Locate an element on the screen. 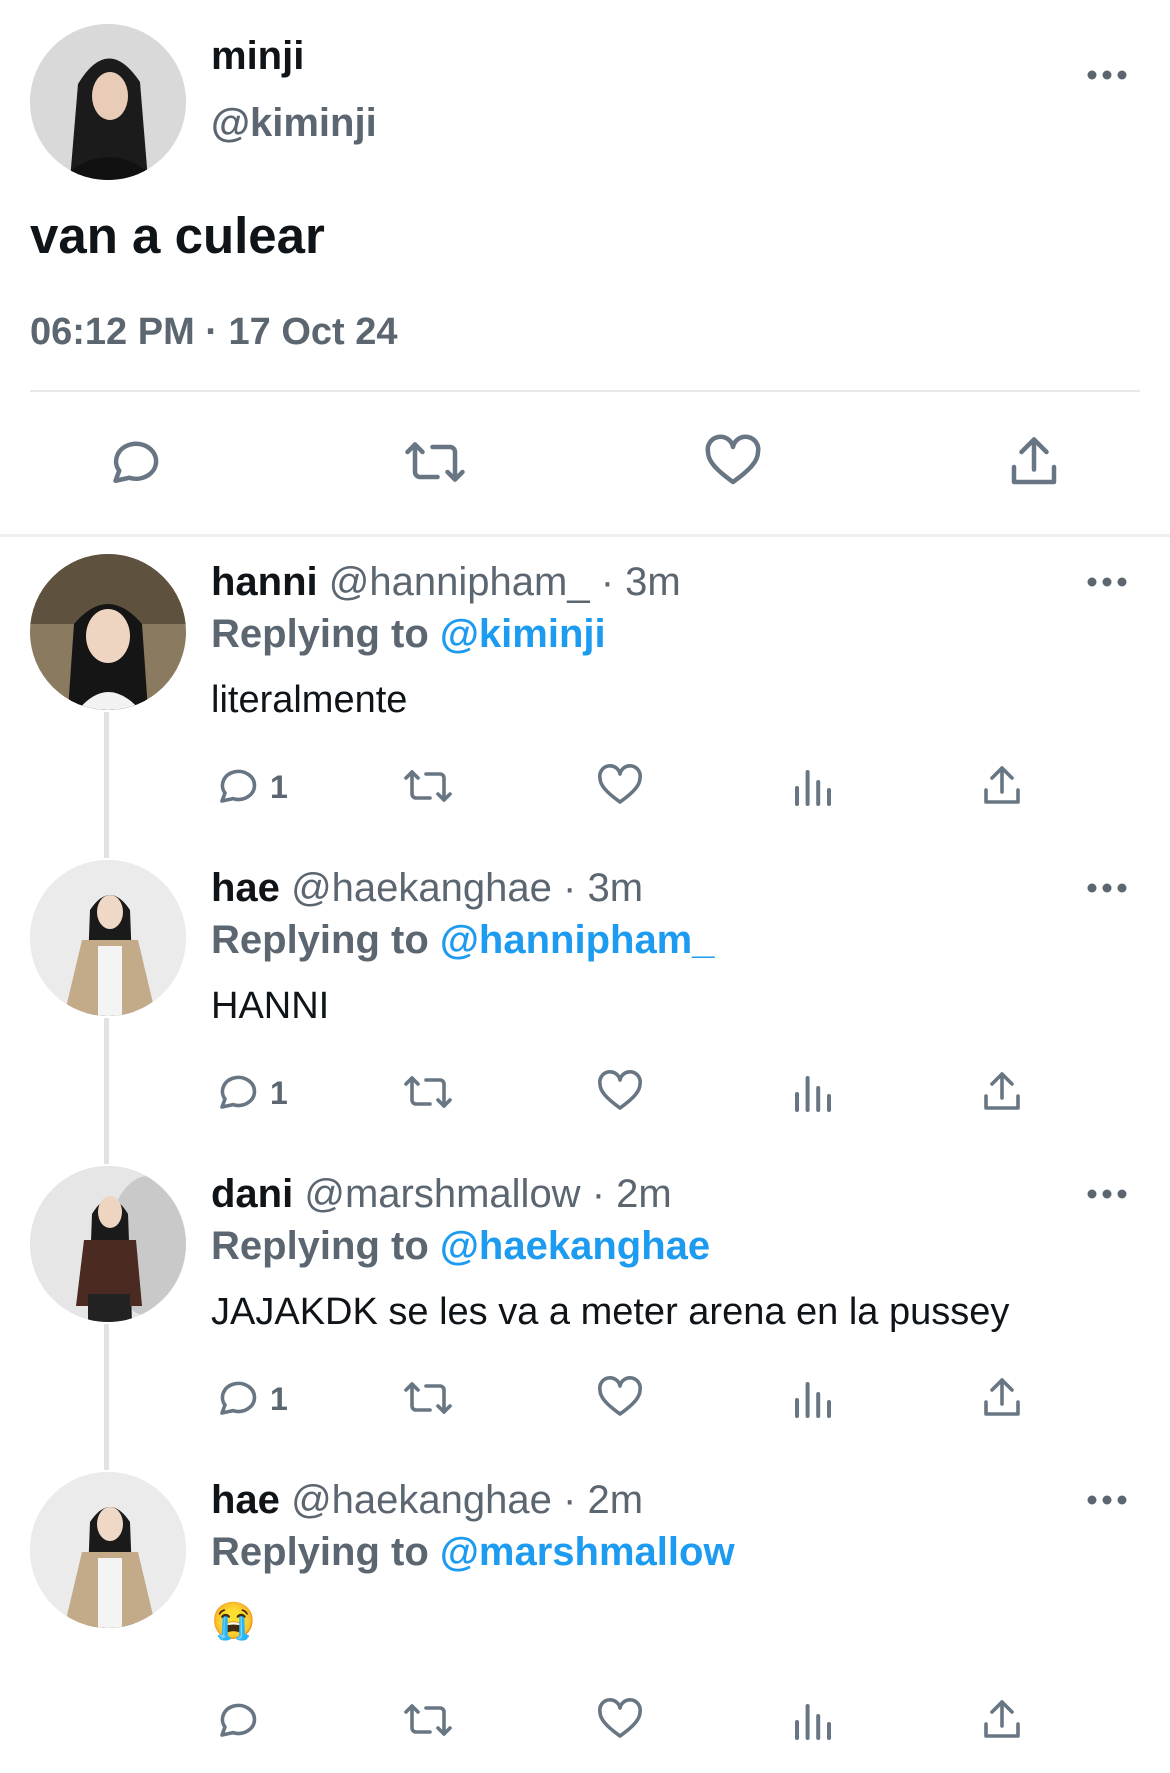 The width and height of the screenshot is (1170, 1773). reply-text: HANNI is located at coordinates (270, 1006).